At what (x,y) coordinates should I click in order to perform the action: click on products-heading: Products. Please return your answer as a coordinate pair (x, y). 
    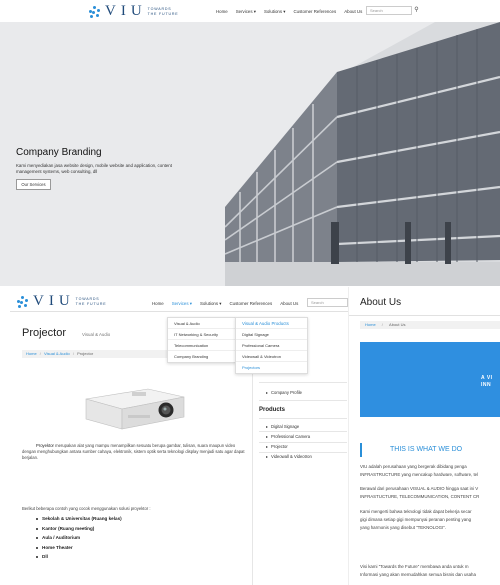
    Looking at the image, I should click on (272, 410).